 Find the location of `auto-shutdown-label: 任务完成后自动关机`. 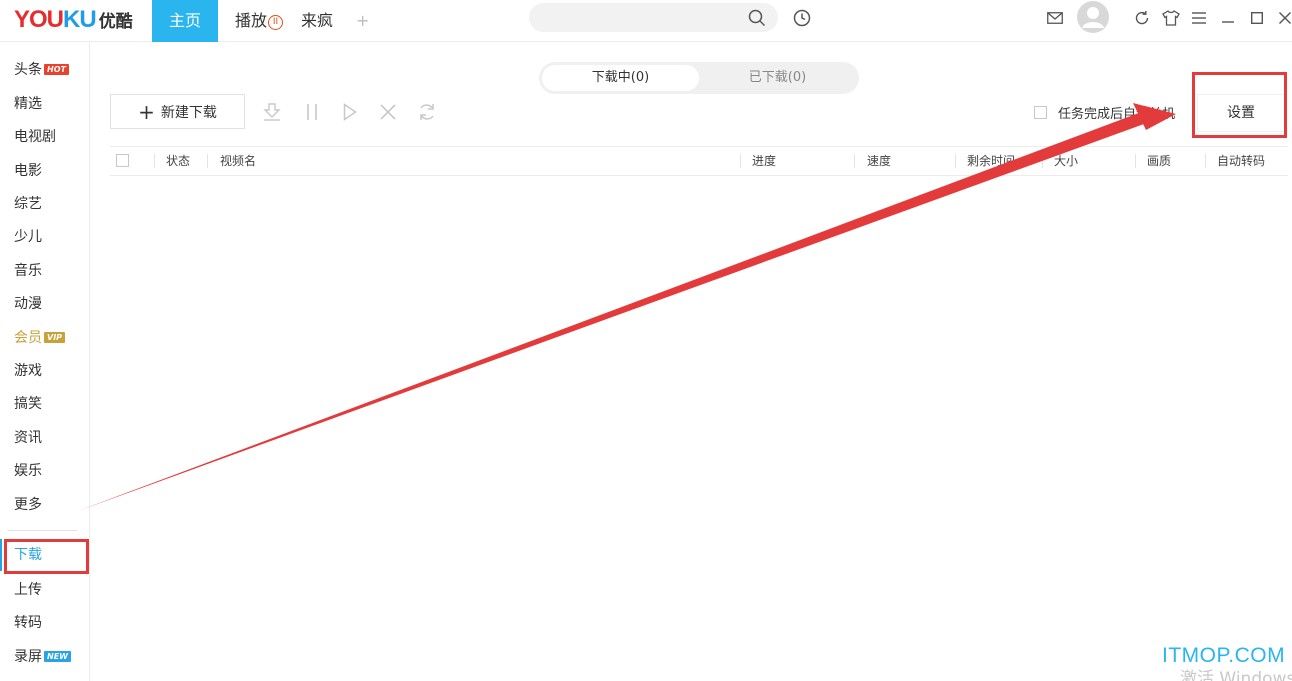

auto-shutdown-label: 任务完成后自动关机 is located at coordinates (1117, 114).